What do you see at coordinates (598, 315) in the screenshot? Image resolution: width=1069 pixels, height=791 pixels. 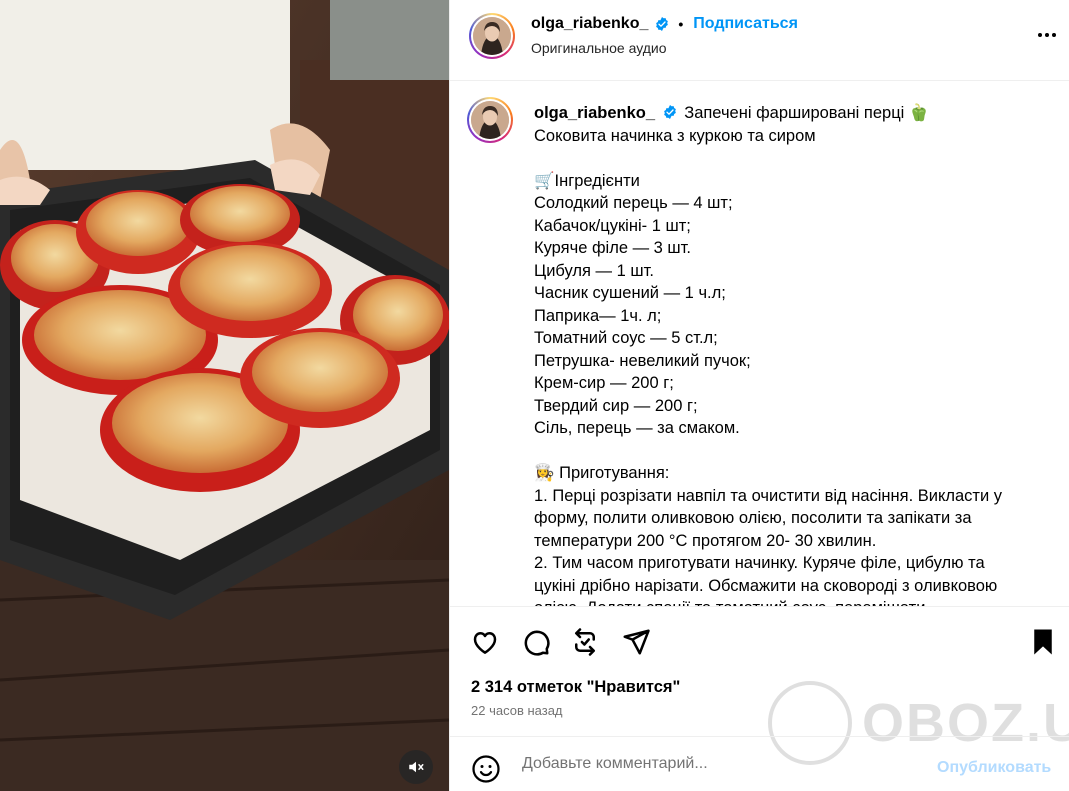 I see `caption-line: Паприка— 1ч. л;` at bounding box center [598, 315].